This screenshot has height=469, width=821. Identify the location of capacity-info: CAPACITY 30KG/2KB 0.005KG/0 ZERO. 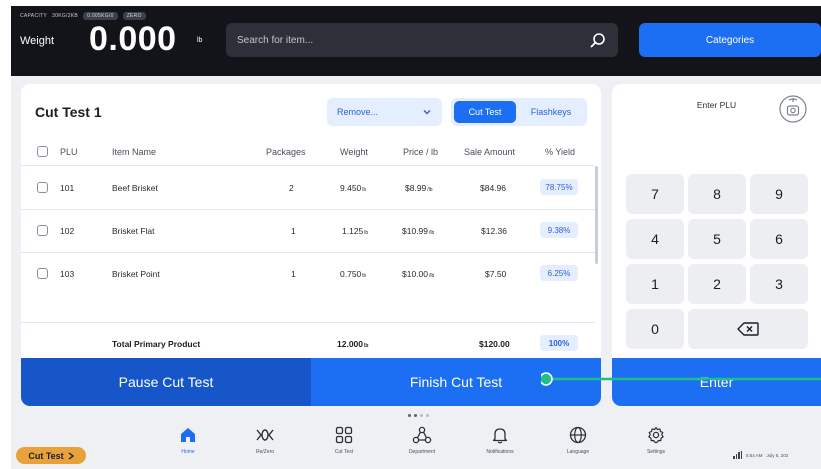
(83, 16).